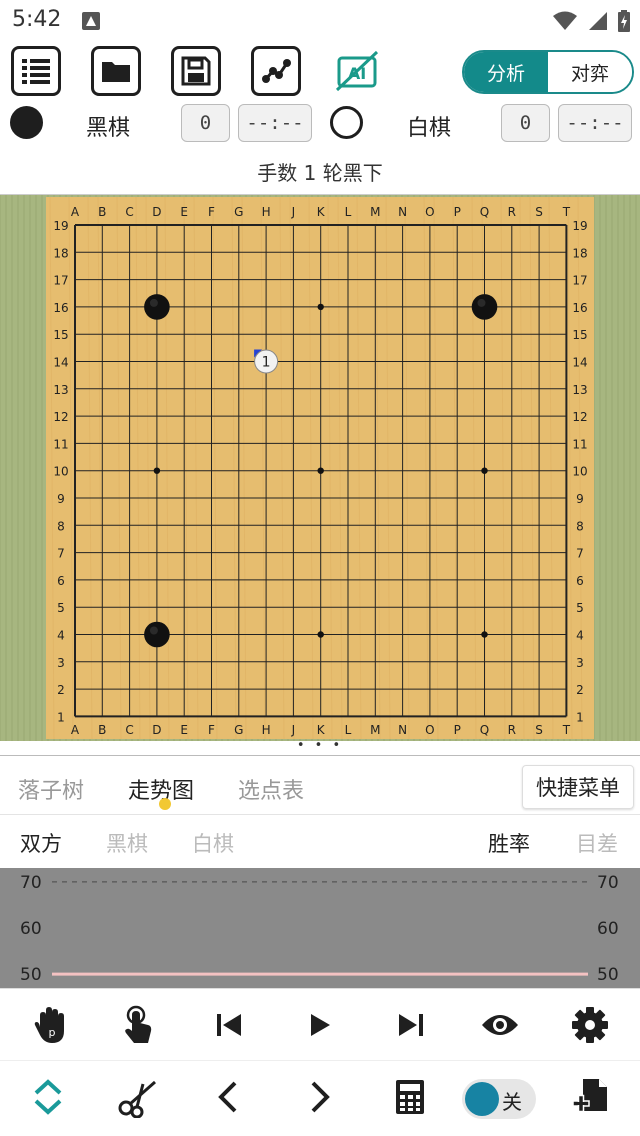 This screenshot has width=640, height=1136. Describe the element at coordinates (320, 747) in the screenshot. I see `panel-drag-handle: • • •` at that location.